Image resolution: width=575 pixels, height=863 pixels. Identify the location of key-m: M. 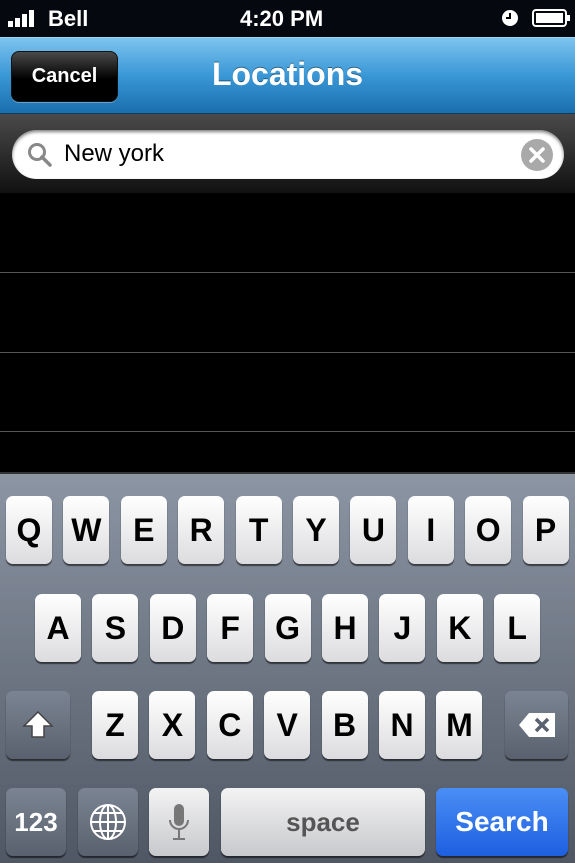
(459, 725).